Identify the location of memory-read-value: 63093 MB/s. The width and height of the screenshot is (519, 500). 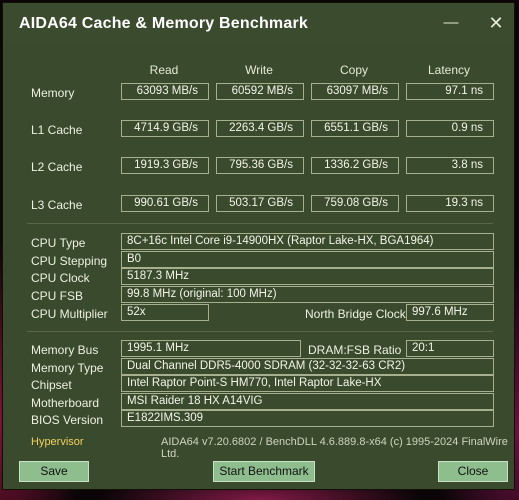
(165, 91).